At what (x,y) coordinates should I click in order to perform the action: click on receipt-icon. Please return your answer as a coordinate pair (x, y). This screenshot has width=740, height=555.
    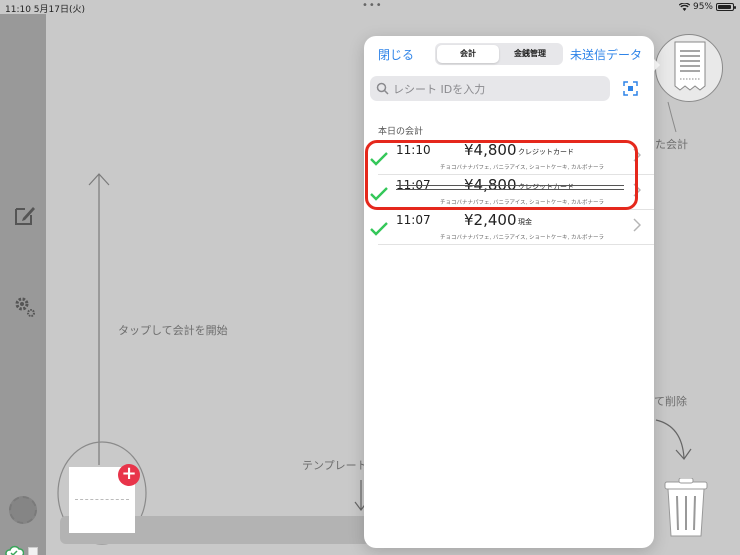
    Looking at the image, I should click on (690, 66).